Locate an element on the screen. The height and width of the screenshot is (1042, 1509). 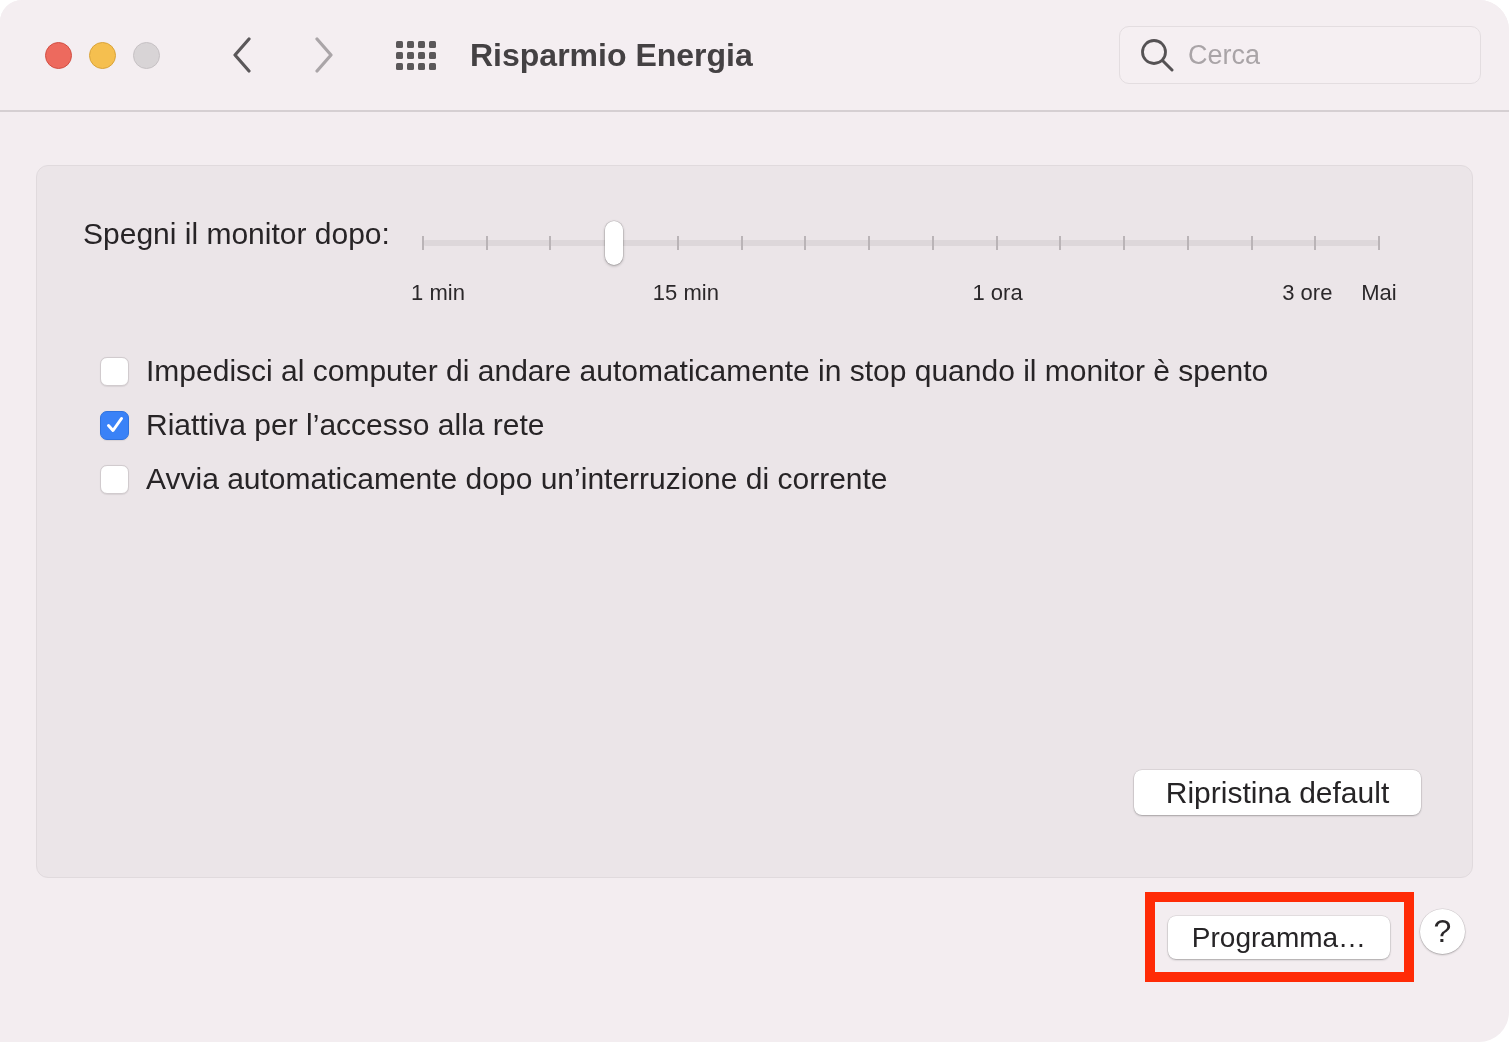
window-title: Risparmio Energia is located at coordinates (611, 55).